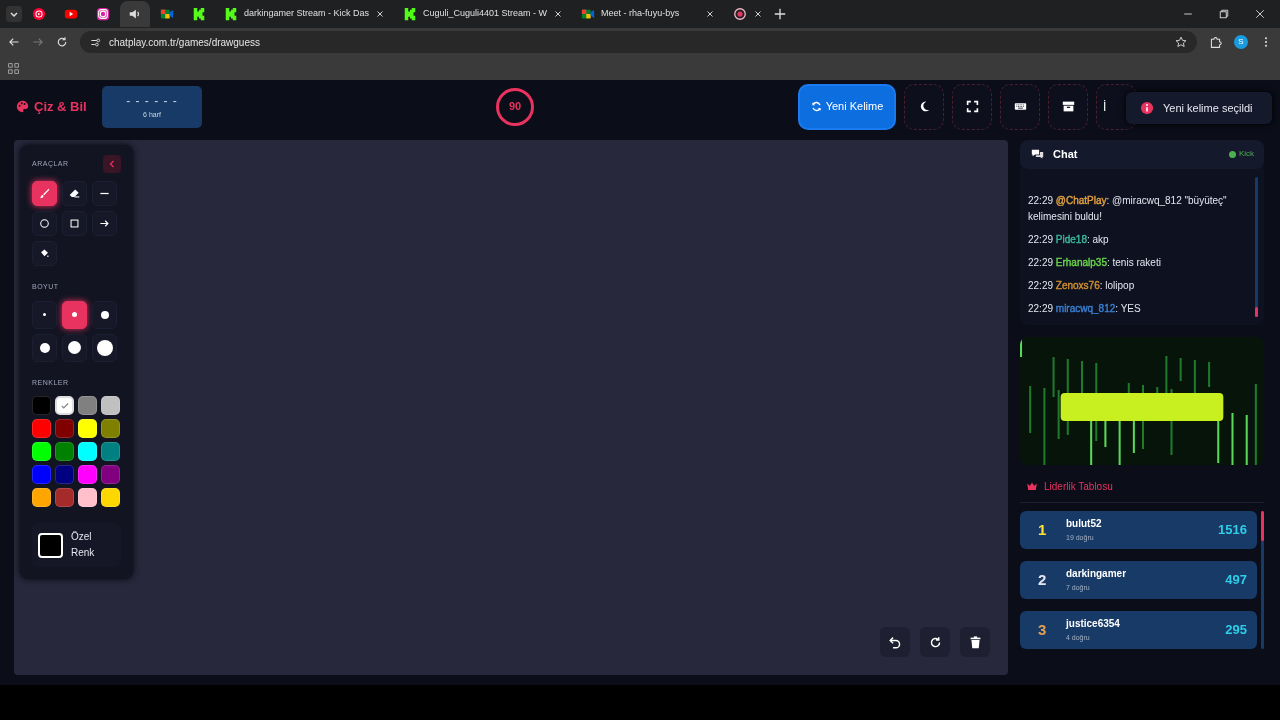 The width and height of the screenshot is (1280, 720). I want to click on rank-number: 2, so click(1043, 579).